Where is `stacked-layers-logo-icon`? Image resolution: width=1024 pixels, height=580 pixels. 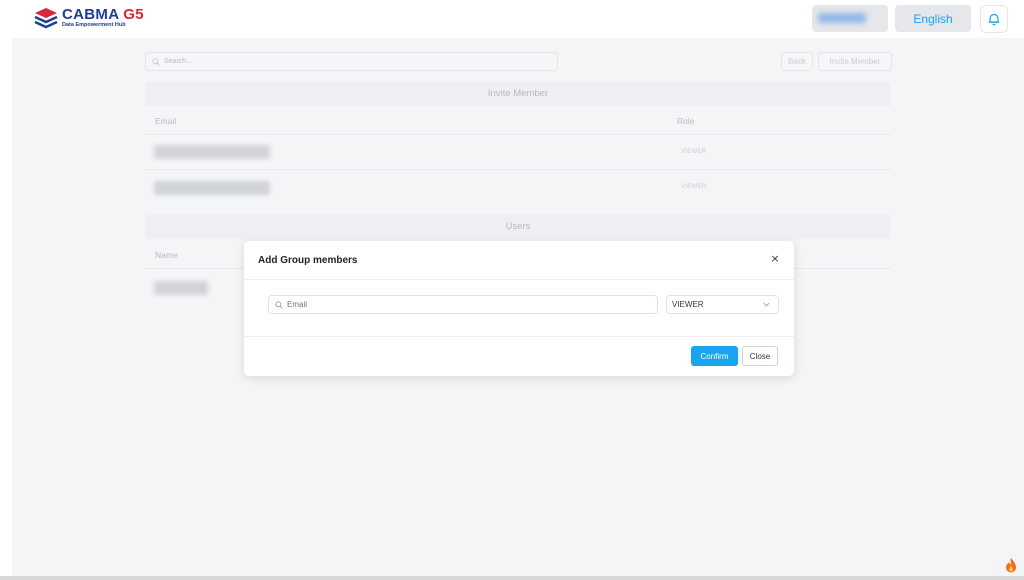 stacked-layers-logo-icon is located at coordinates (46, 18).